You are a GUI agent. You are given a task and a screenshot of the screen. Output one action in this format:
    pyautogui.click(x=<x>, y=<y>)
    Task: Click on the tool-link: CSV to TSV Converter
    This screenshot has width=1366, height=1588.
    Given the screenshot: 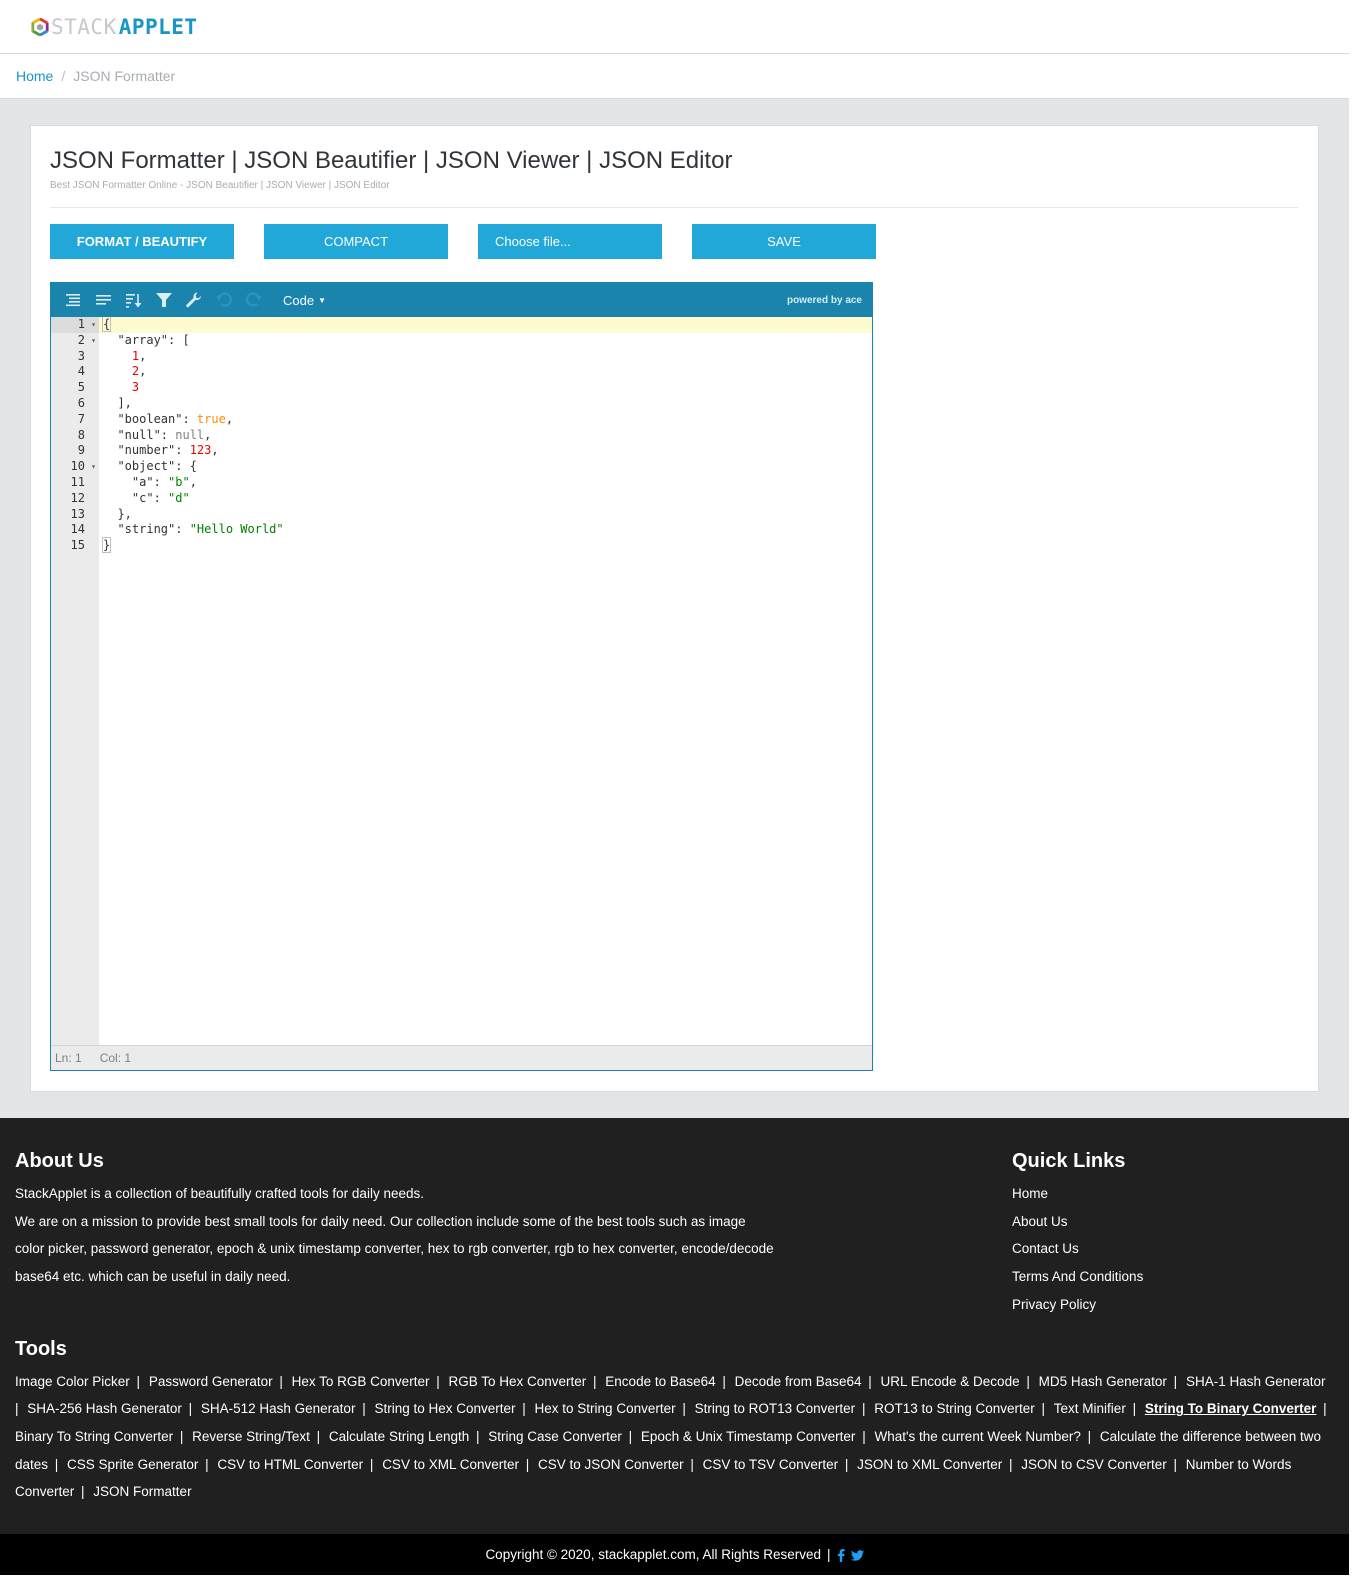 What is the action you would take?
    pyautogui.click(x=771, y=1464)
    